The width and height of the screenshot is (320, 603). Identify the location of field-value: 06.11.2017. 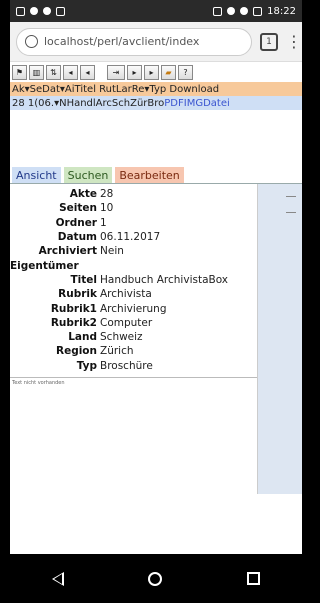
(130, 237).